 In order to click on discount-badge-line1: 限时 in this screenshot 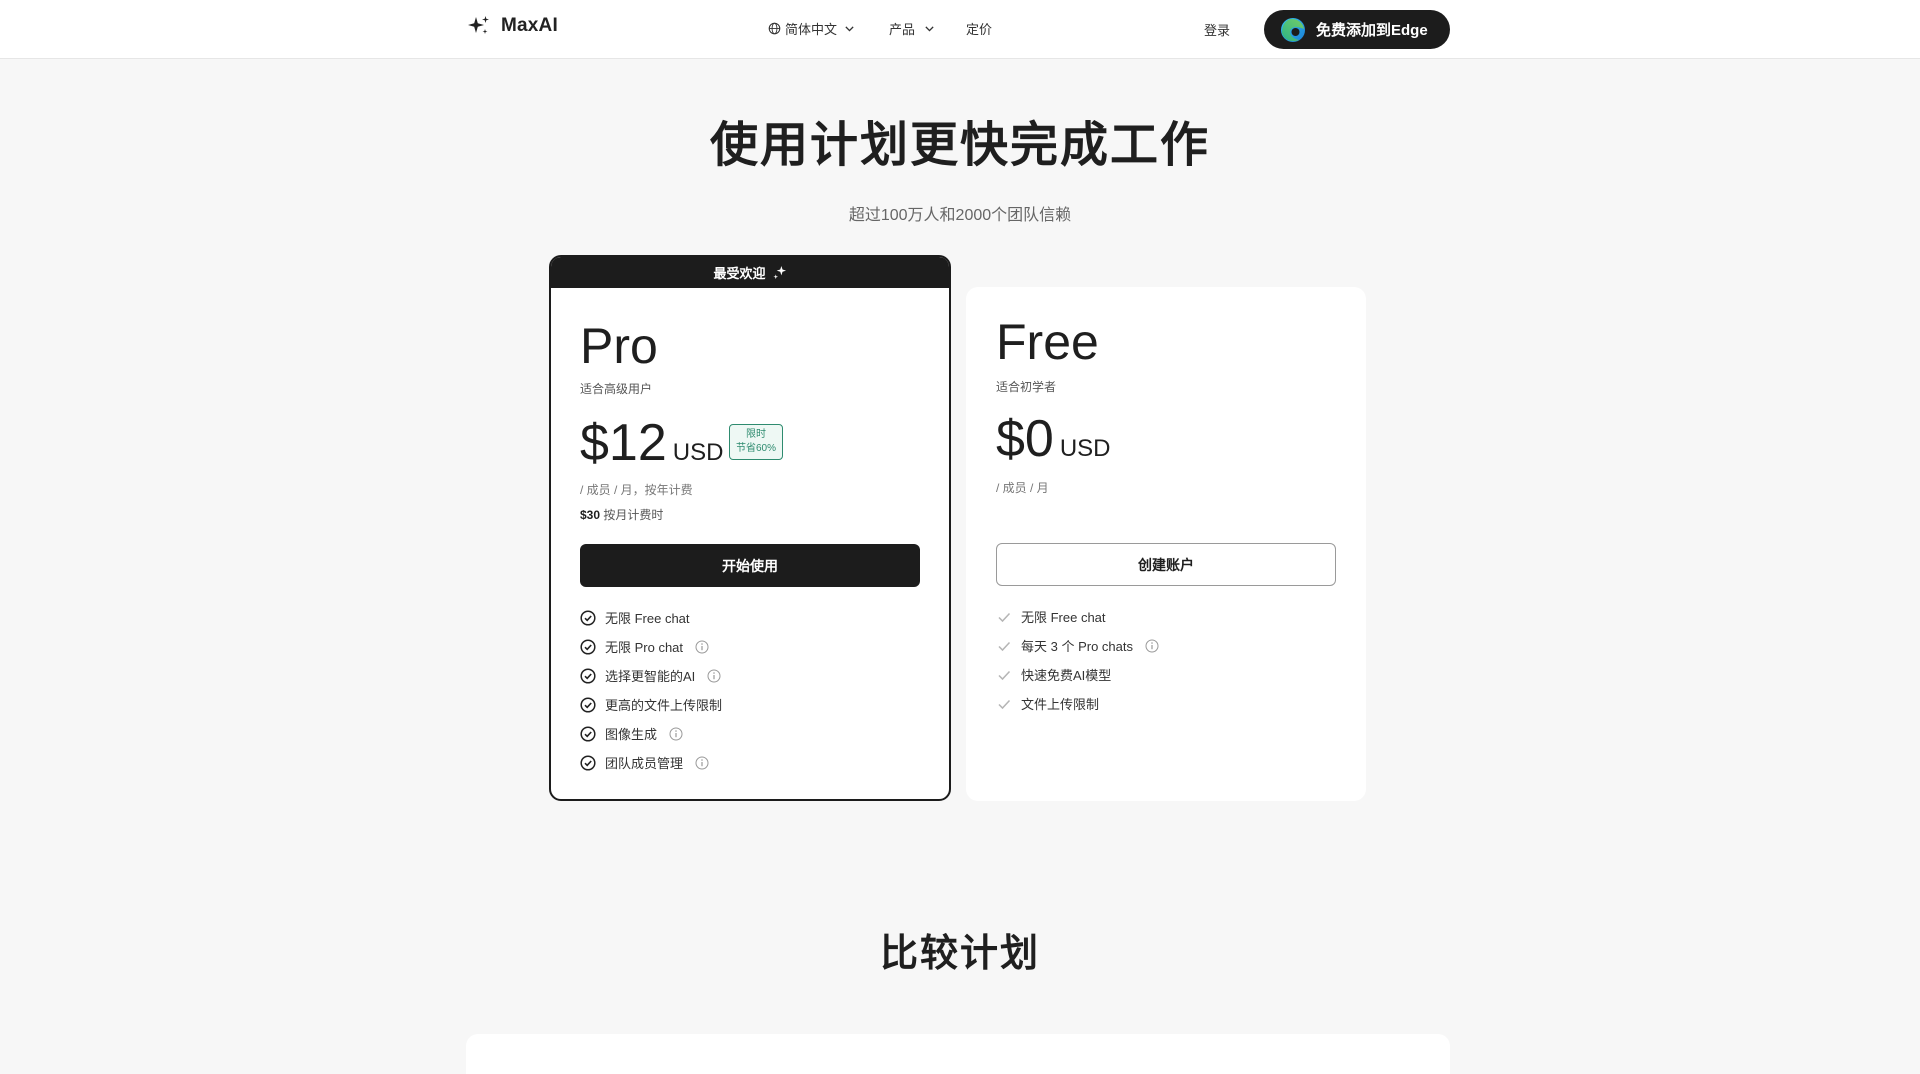, I will do `click(756, 434)`.